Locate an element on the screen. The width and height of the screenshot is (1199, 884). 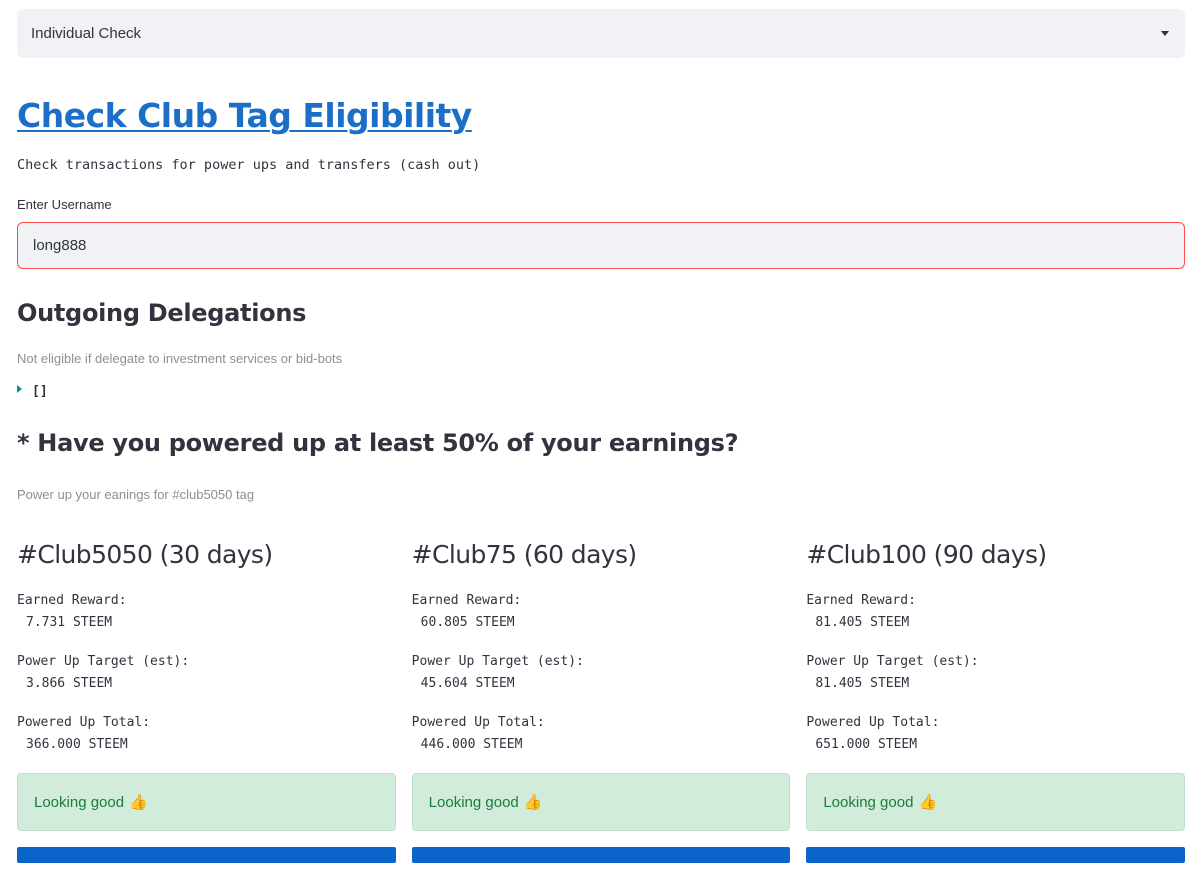
earned-reward: Earned Reward: 60.805 STEEM is located at coordinates (601, 612).